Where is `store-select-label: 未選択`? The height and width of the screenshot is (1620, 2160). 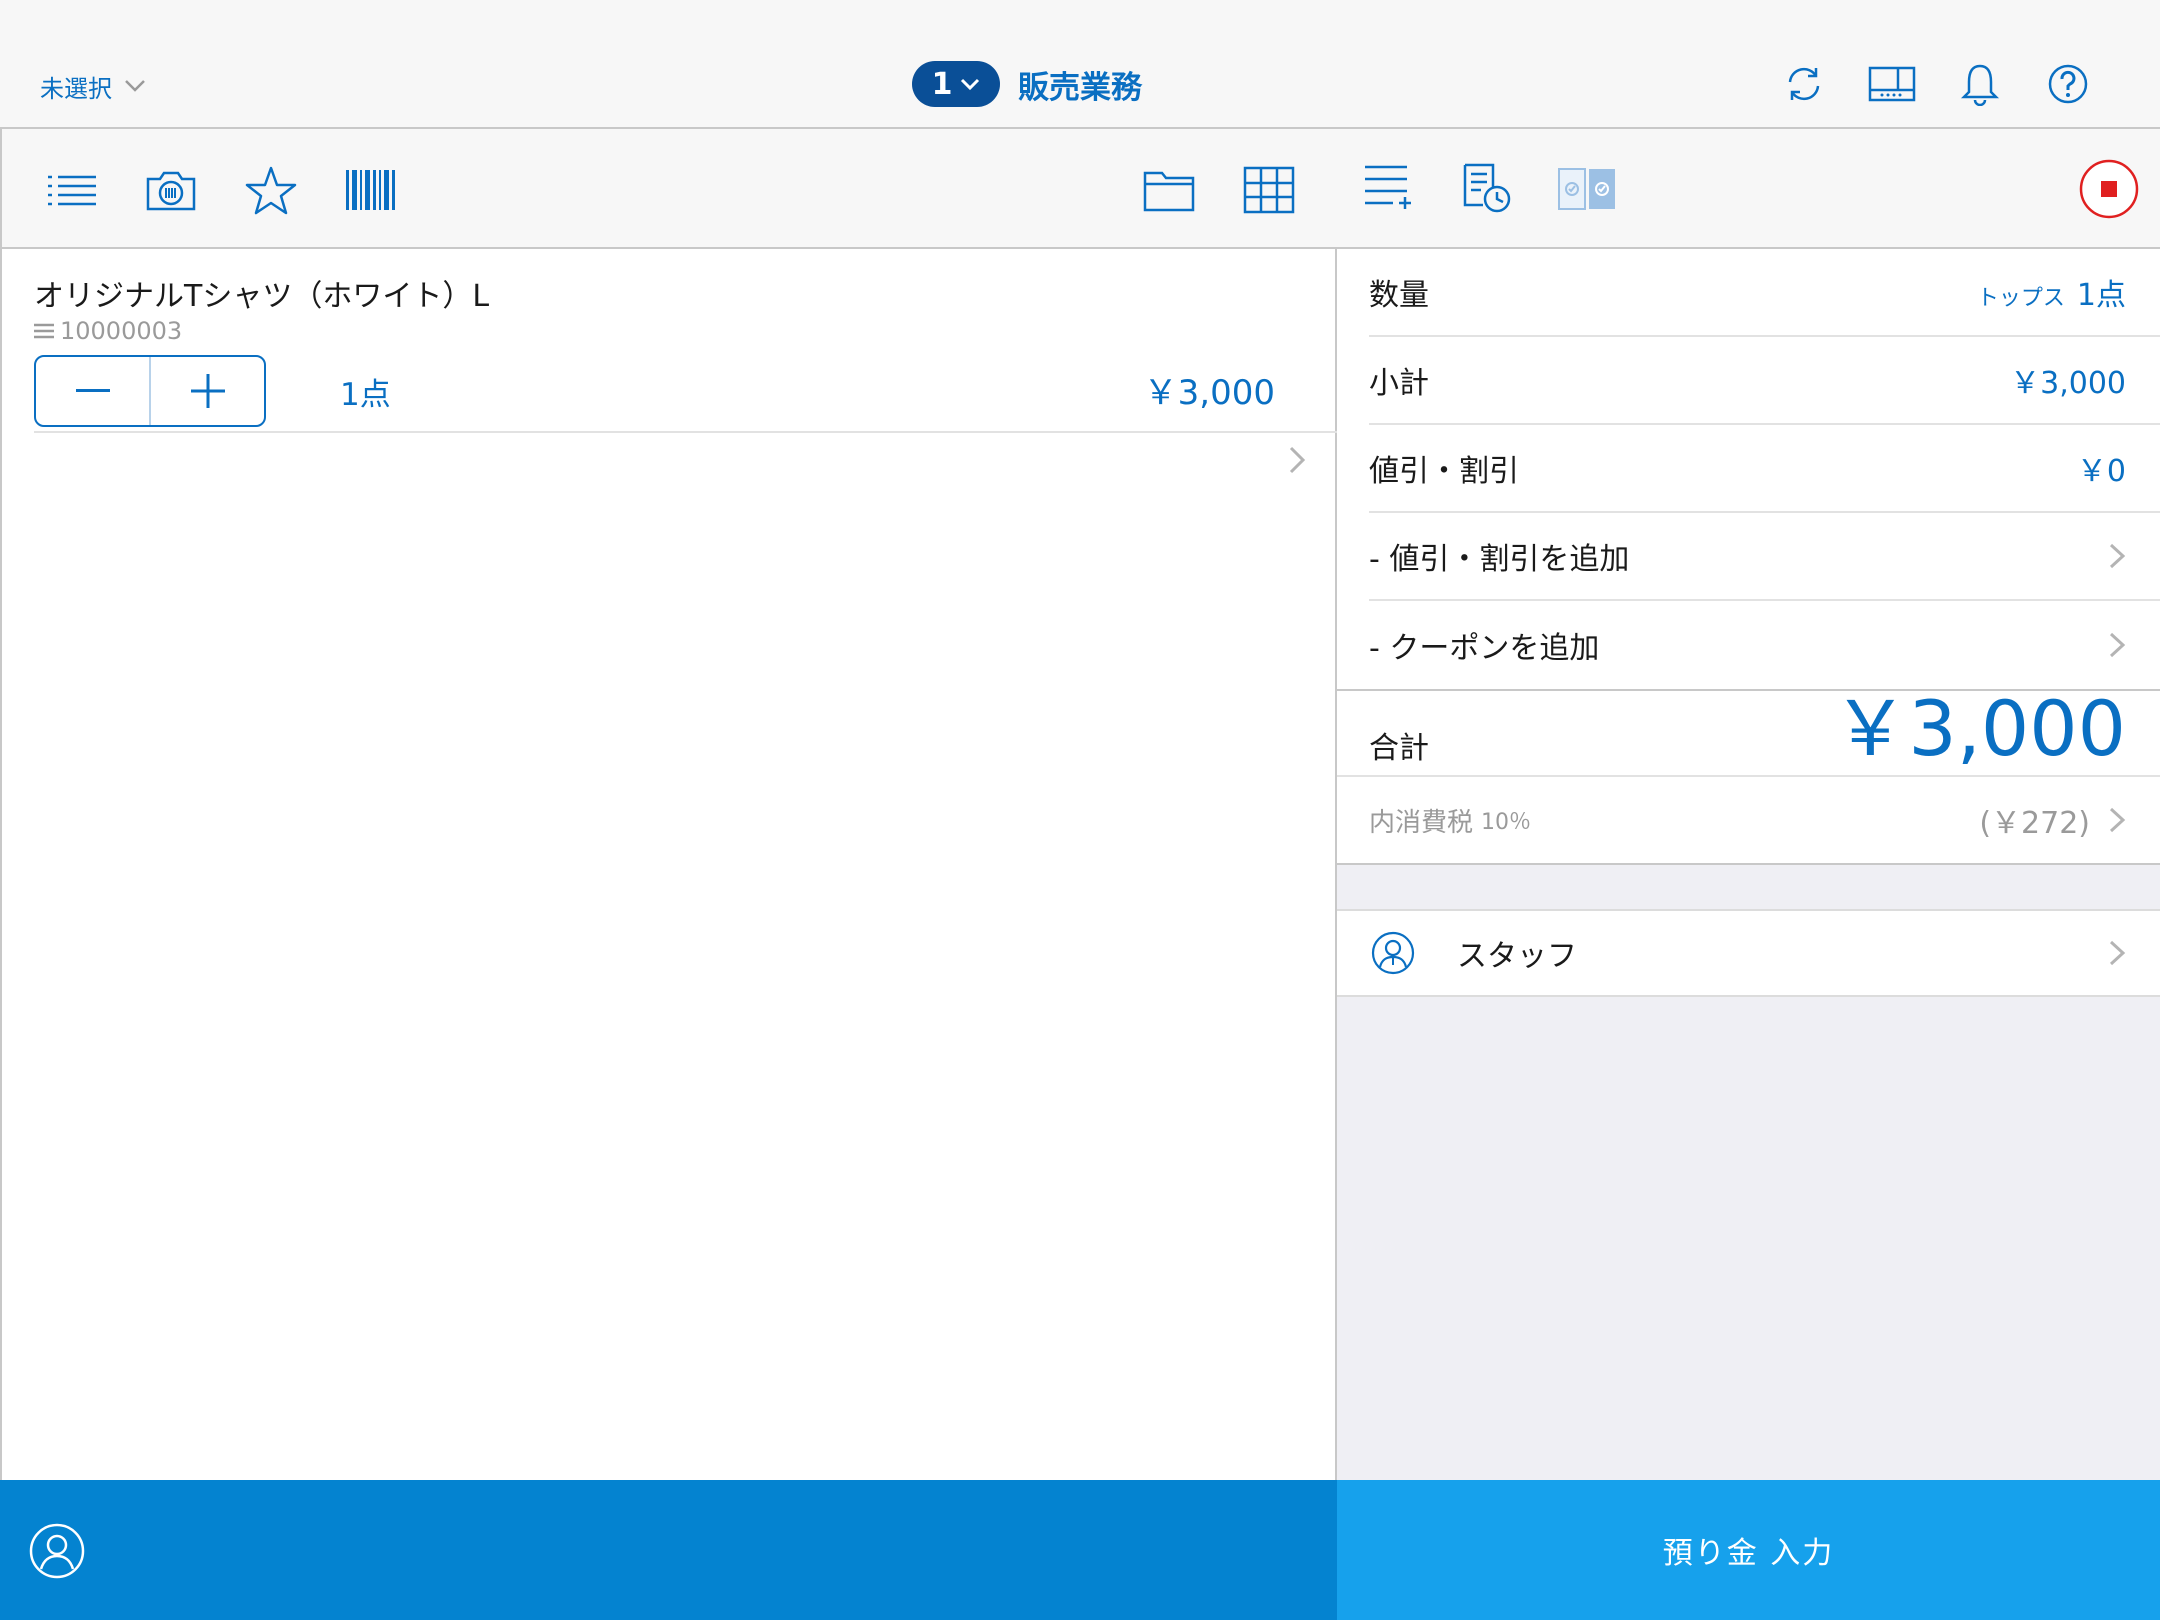
store-select-label: 未選択 is located at coordinates (76, 88).